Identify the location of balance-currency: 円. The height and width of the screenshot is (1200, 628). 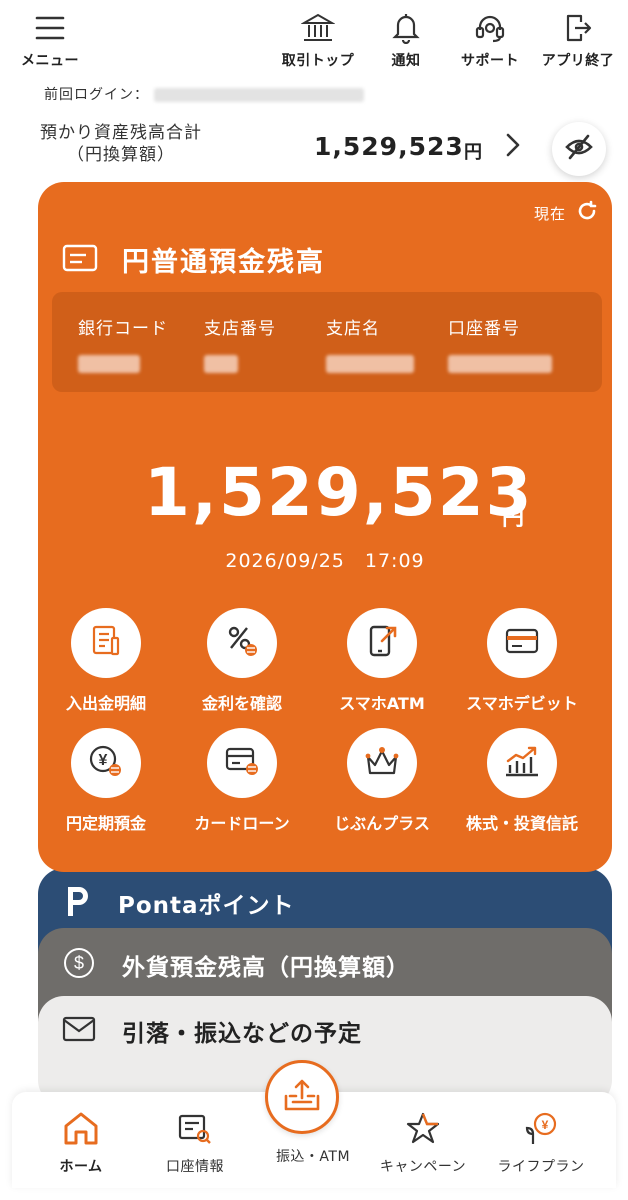
(513, 518).